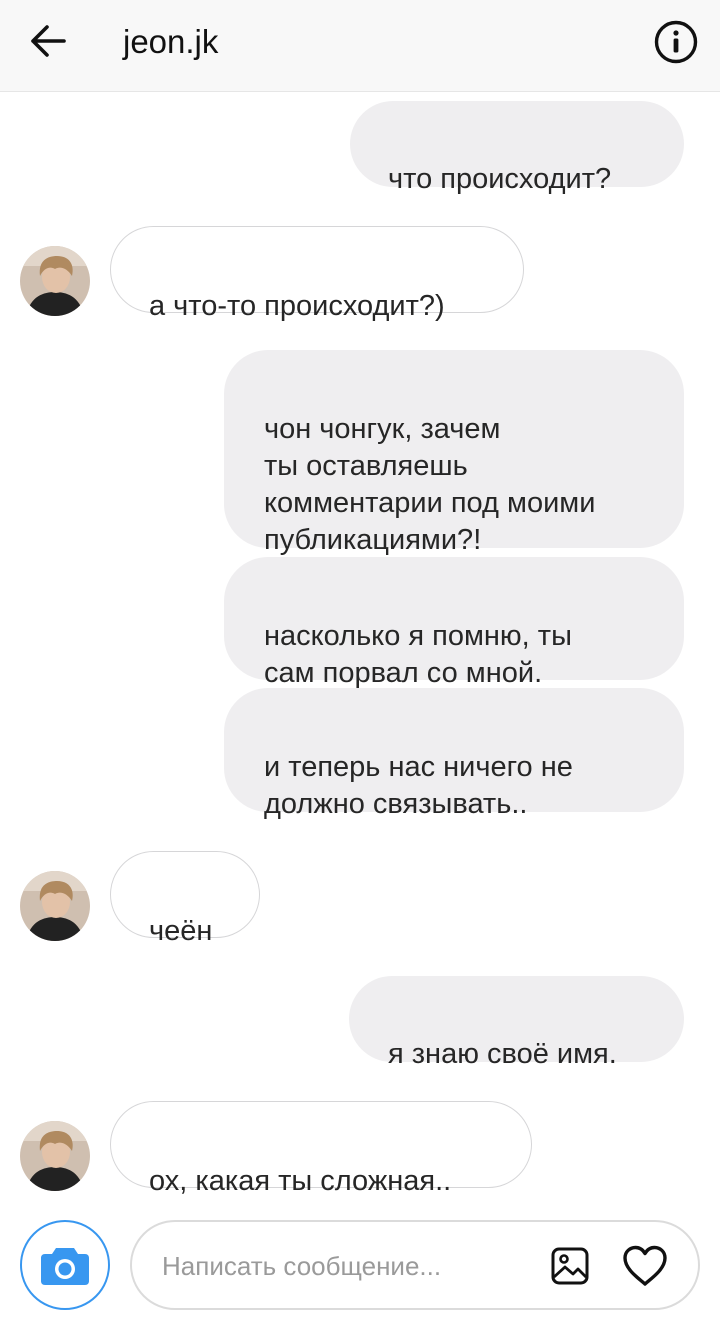 The height and width of the screenshot is (1324, 720). I want to click on arrow-left-icon, so click(48, 41).